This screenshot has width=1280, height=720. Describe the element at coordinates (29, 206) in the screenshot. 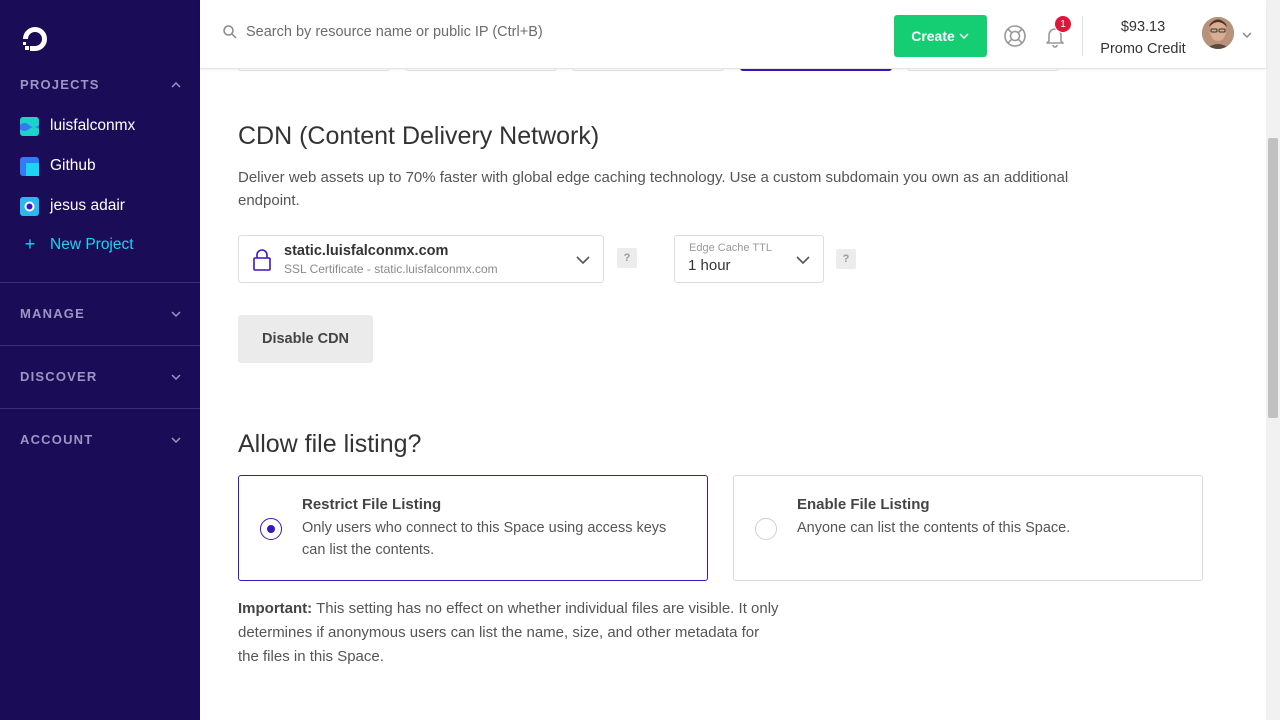

I see `project-circle-icon` at that location.